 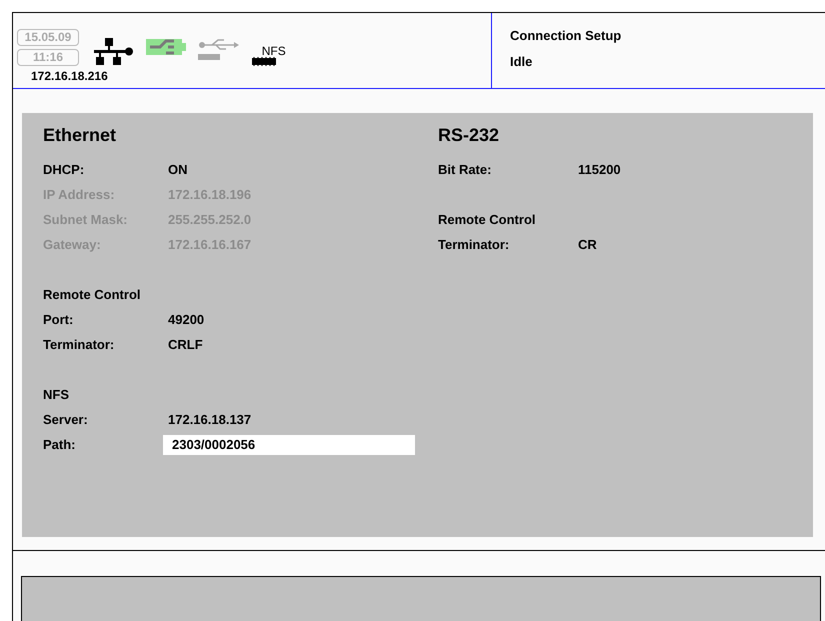 What do you see at coordinates (274, 51) in the screenshot?
I see `nfs-label: NFS` at bounding box center [274, 51].